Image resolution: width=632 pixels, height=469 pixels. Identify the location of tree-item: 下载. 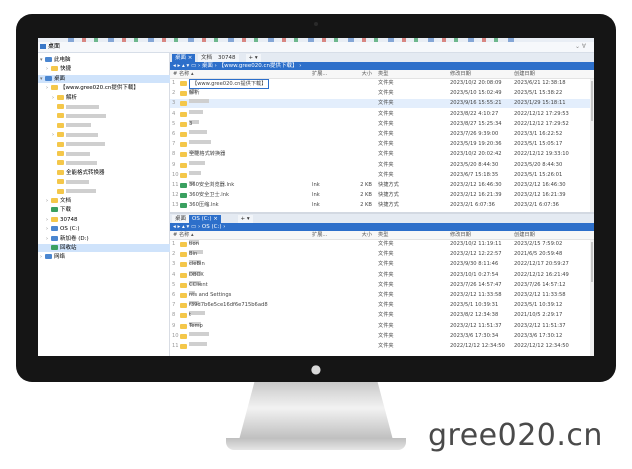
(107, 210).